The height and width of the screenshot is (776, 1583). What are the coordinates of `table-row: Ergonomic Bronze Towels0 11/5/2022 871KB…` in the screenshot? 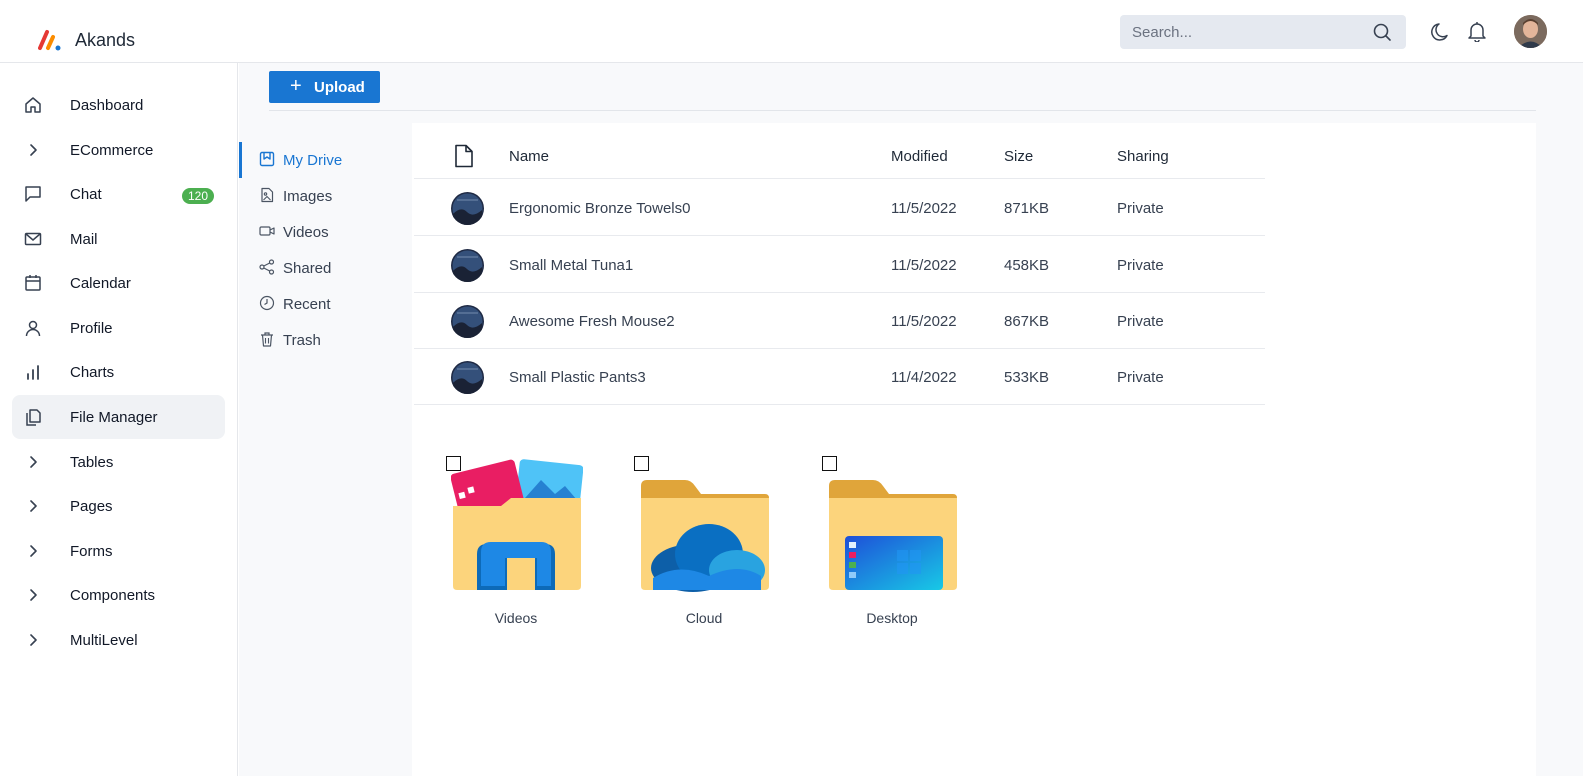 It's located at (839, 208).